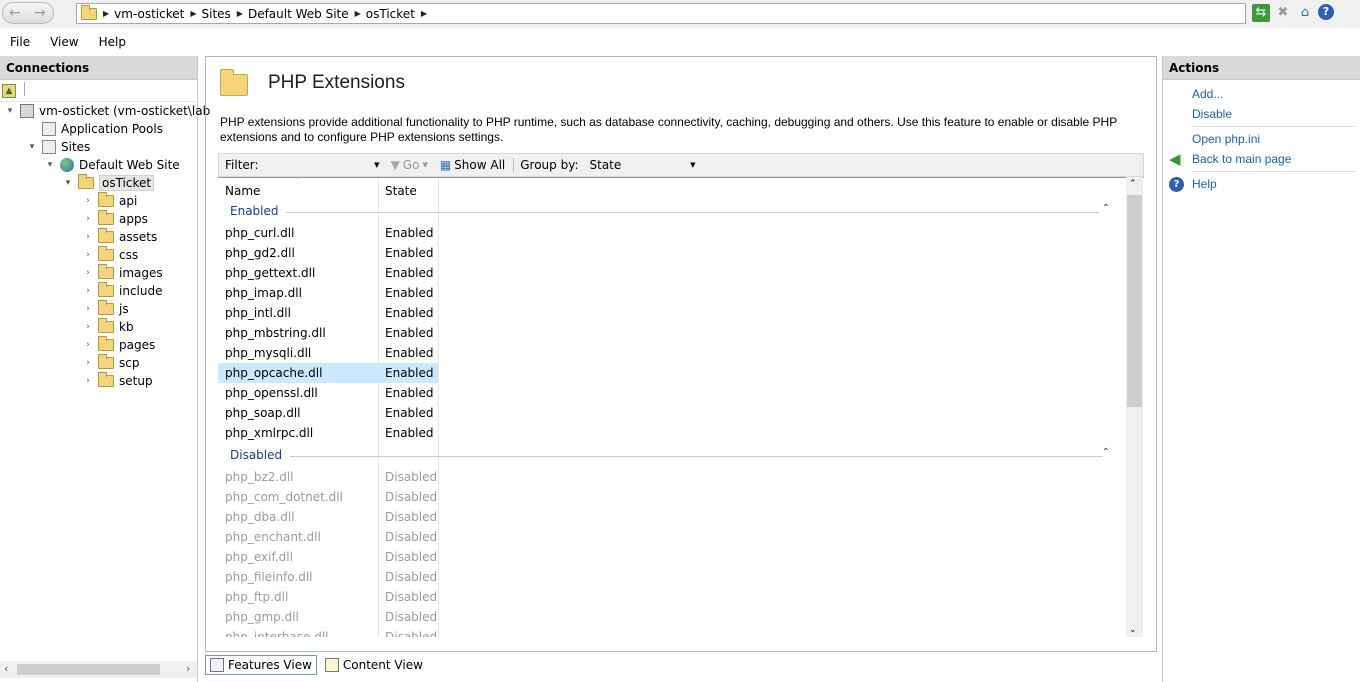 This screenshot has height=682, width=1360. Describe the element at coordinates (409, 373) in the screenshot. I see `extension-state: Enabled` at that location.